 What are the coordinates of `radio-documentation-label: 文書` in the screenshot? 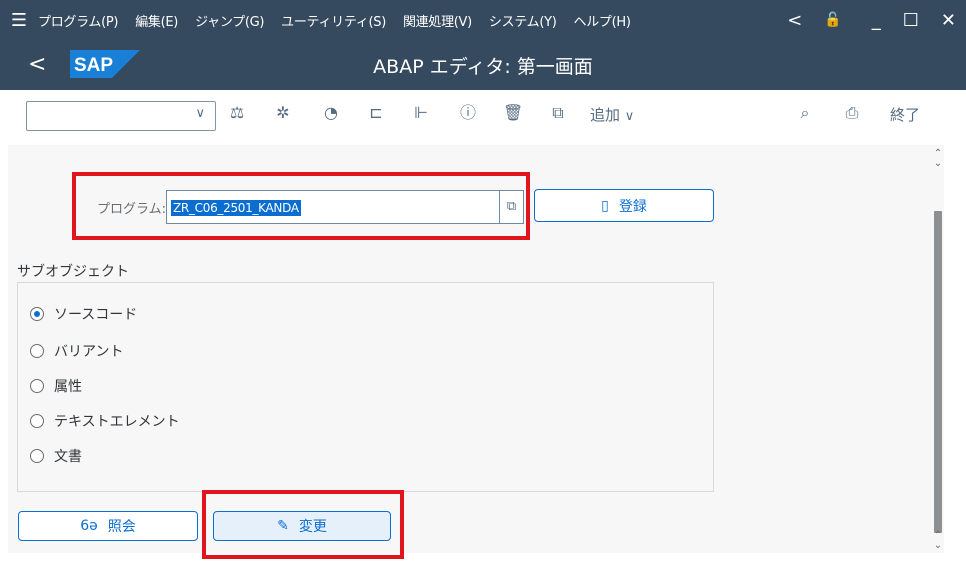 It's located at (68, 457).